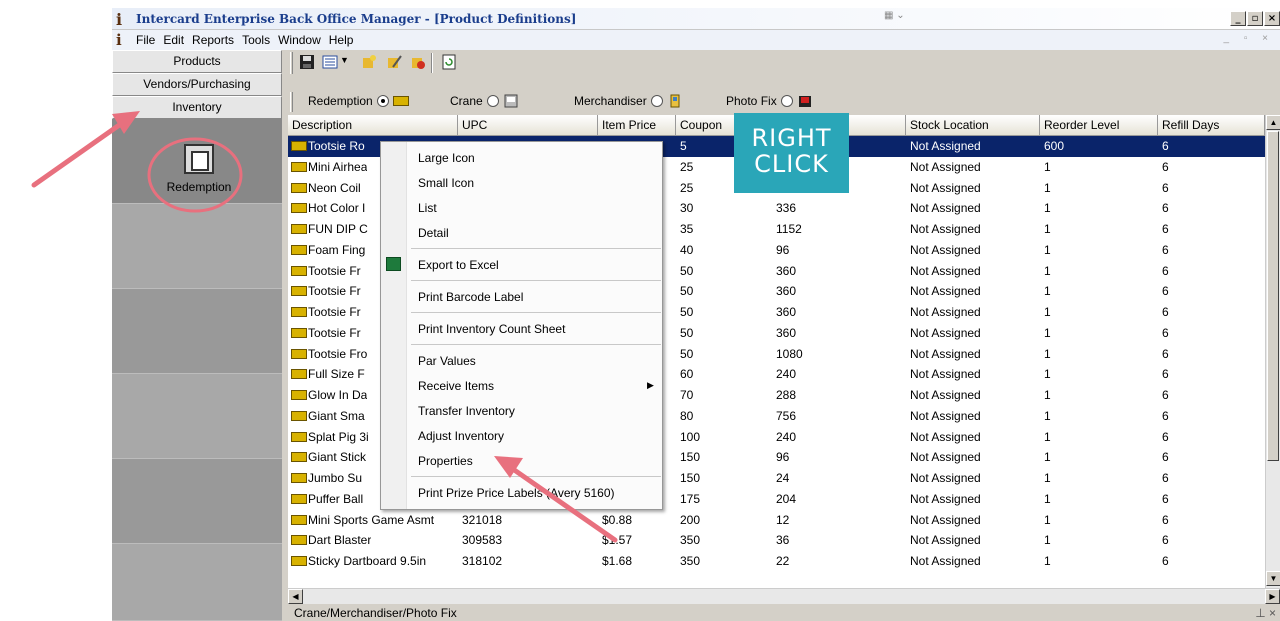 The width and height of the screenshot is (1280, 621). I want to click on column-header-stock-location: Stock Location, so click(973, 125).